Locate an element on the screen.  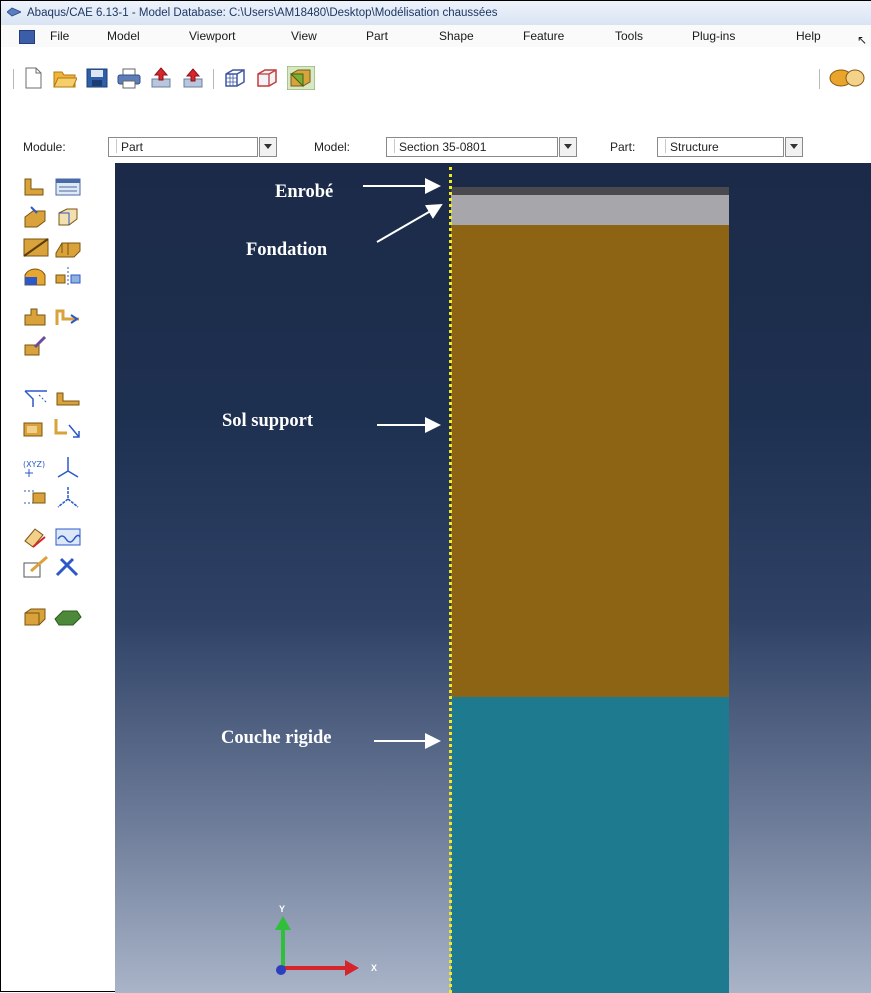
axis-triad is located at coordinates (317, 946).